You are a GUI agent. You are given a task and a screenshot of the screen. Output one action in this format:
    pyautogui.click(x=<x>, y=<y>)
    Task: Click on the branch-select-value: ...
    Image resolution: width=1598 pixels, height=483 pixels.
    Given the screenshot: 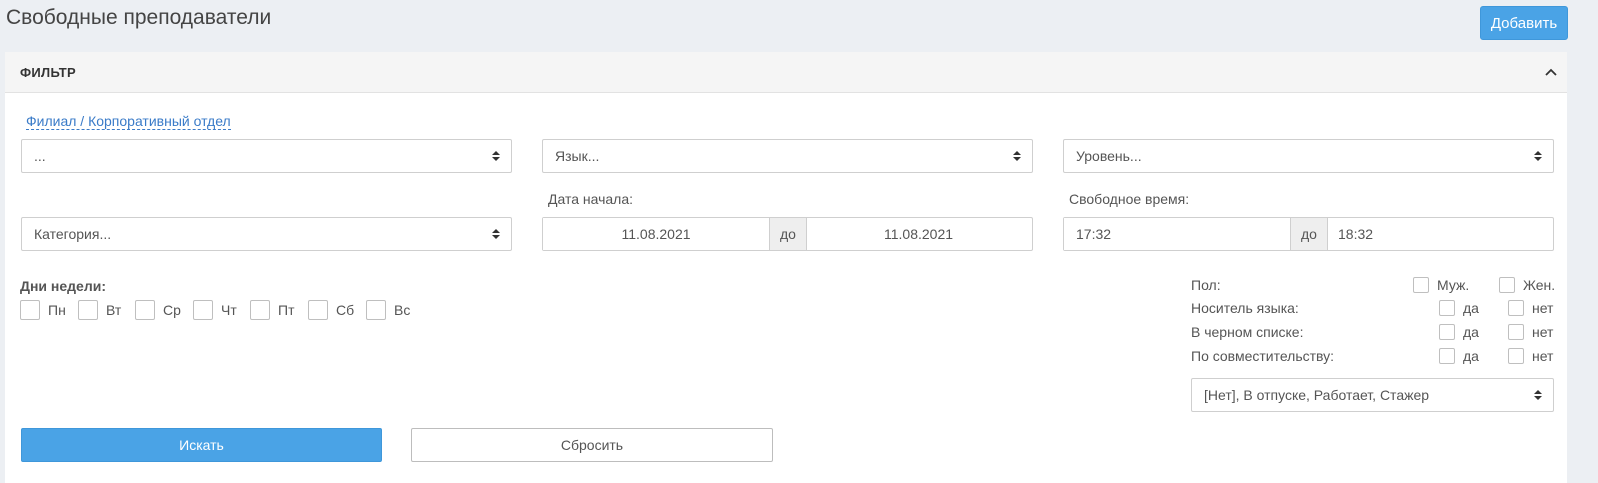 What is the action you would take?
    pyautogui.click(x=40, y=156)
    